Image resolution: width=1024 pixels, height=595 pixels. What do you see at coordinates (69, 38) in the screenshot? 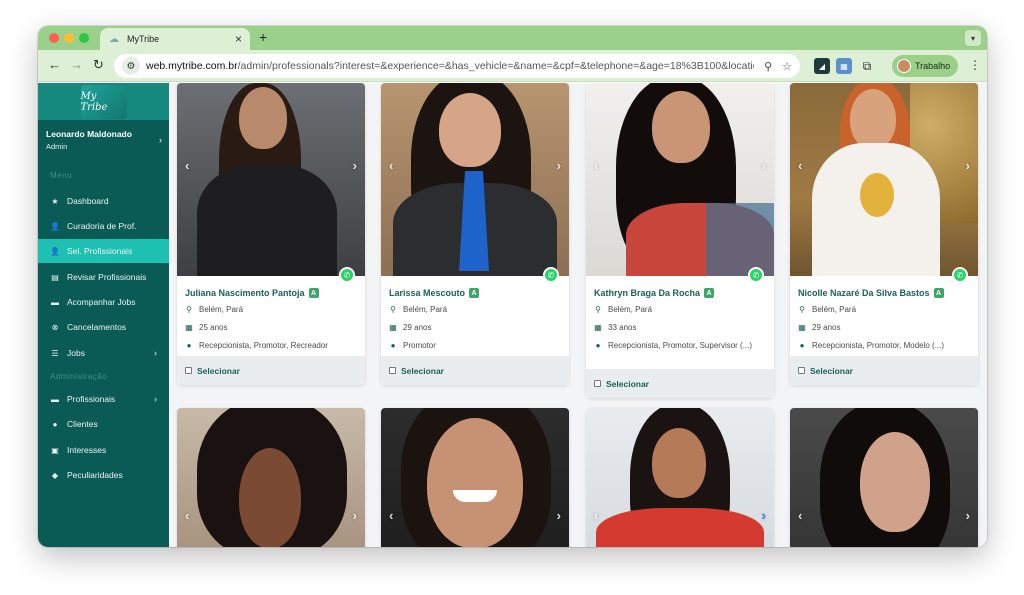
I see `minimize-window-button` at bounding box center [69, 38].